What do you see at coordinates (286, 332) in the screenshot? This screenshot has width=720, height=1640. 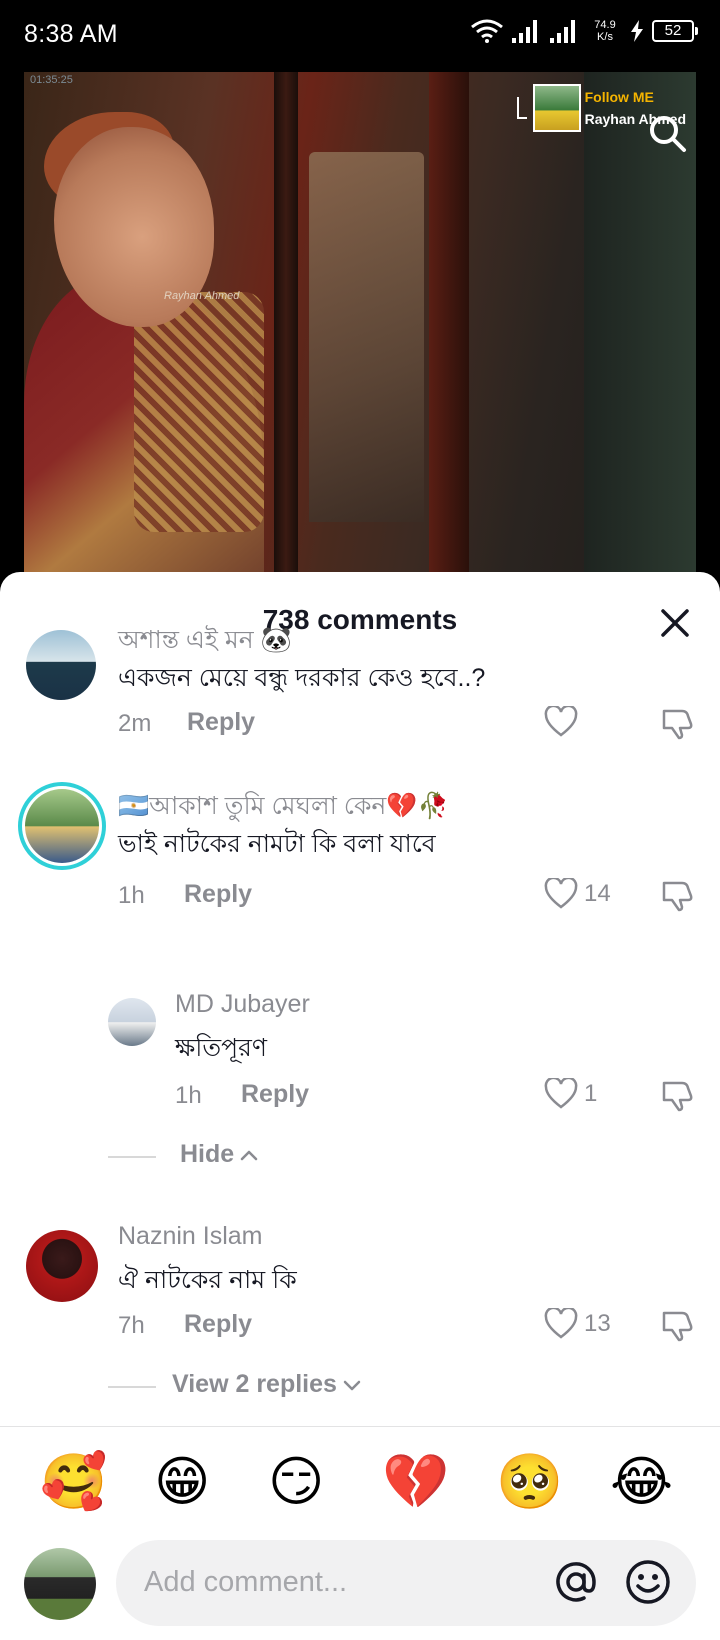 I see `video-door-frame` at bounding box center [286, 332].